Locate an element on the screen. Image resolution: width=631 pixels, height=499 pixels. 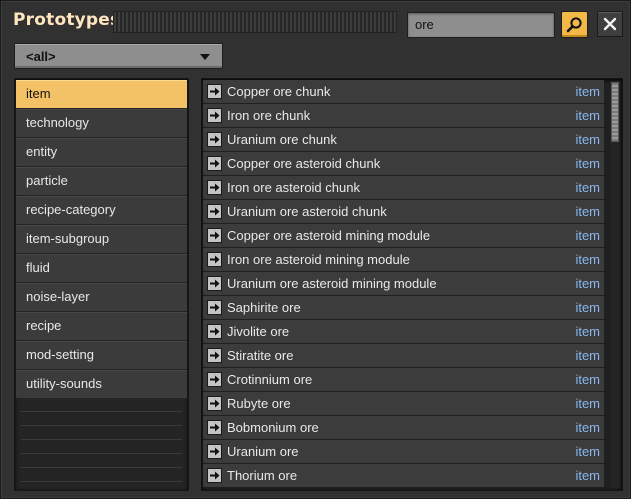
result-name: Copper ore asteroid chunk is located at coordinates (304, 163).